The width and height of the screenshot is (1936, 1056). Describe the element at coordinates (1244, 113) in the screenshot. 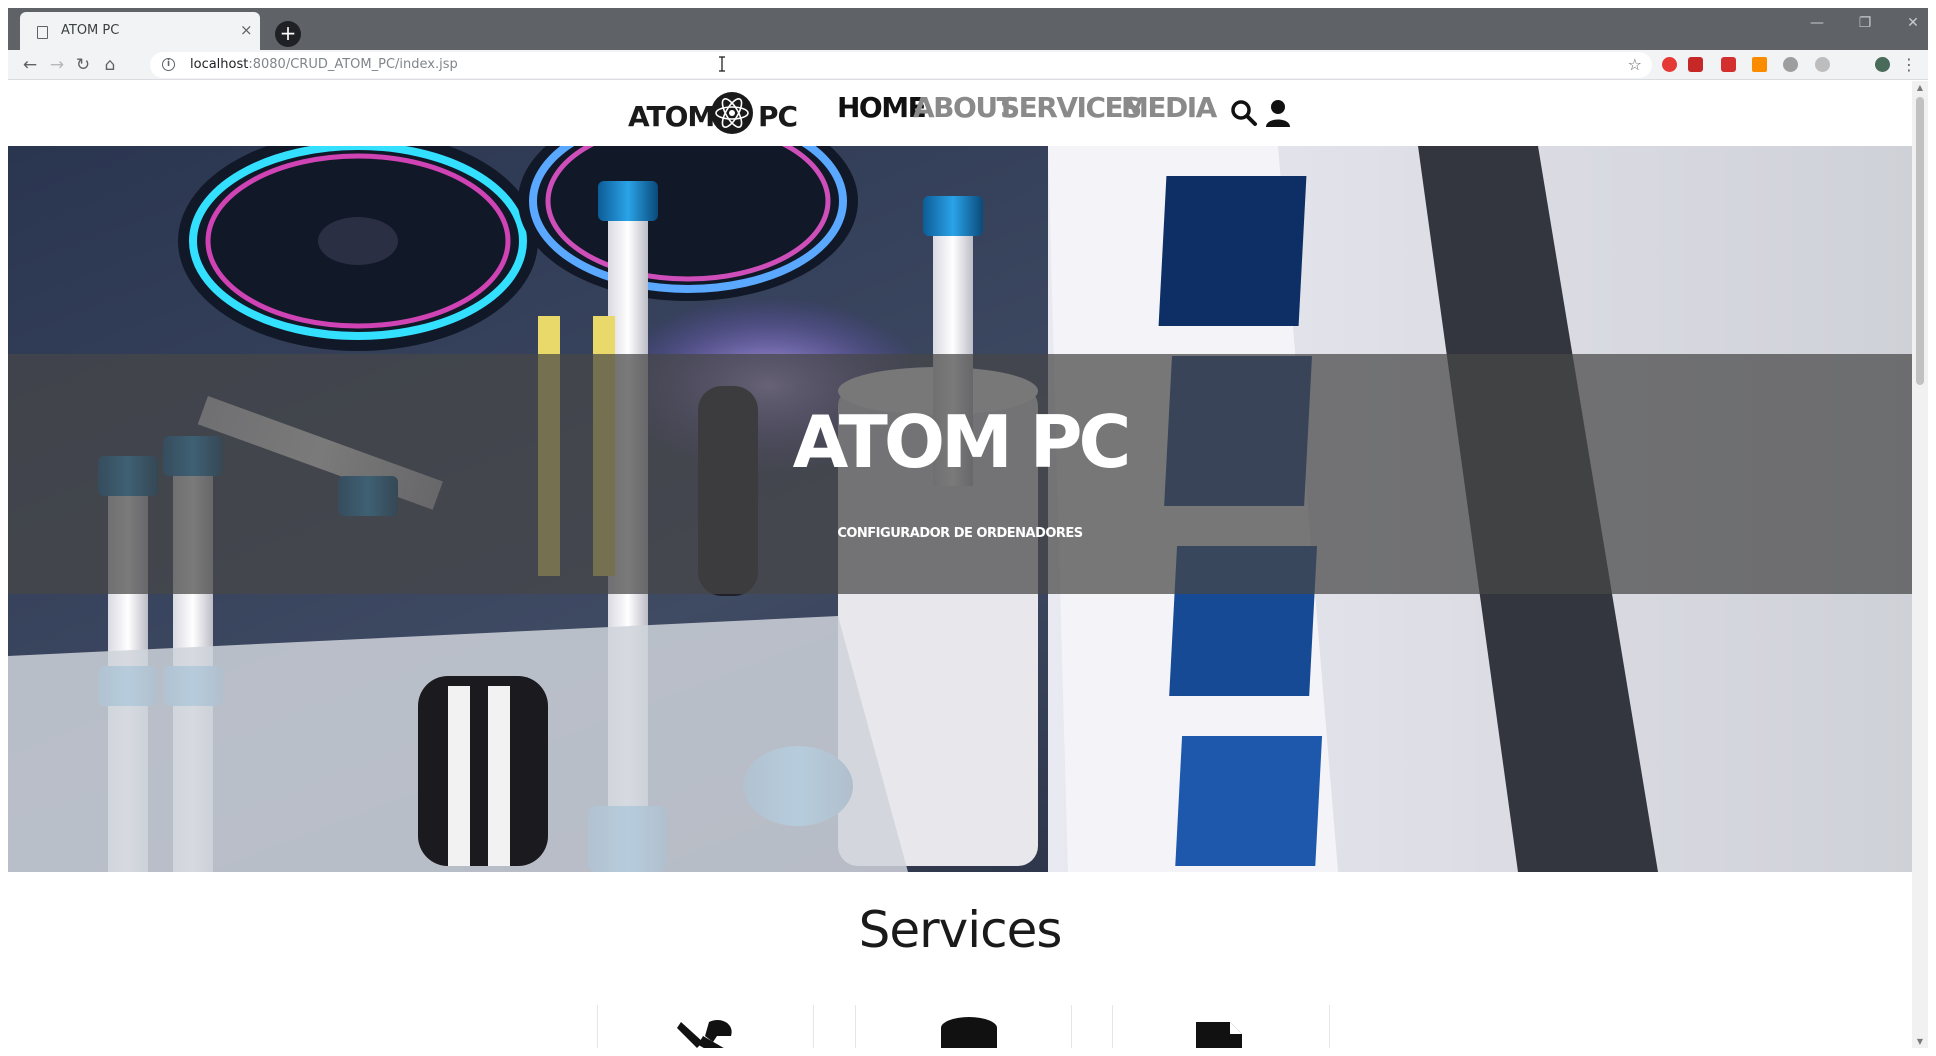

I see `search-icon` at that location.